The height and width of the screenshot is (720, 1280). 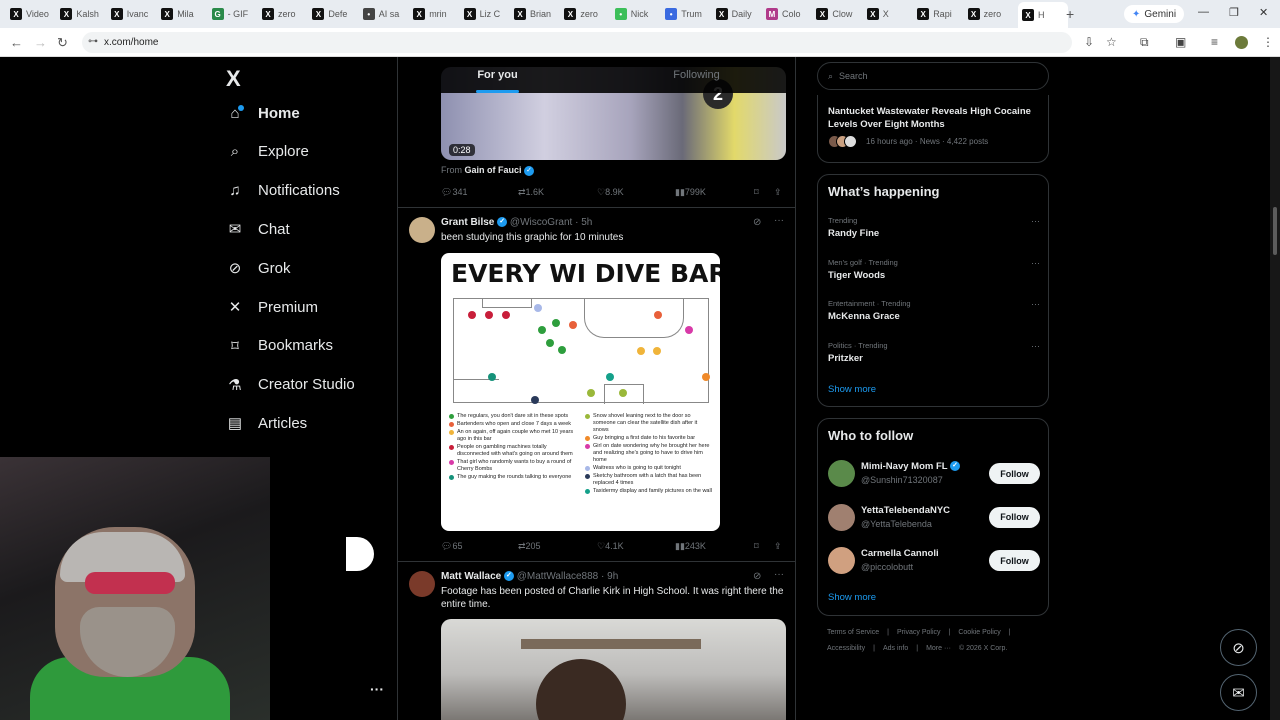 What do you see at coordinates (541, 222) in the screenshot?
I see `author-handle: @WiscoGrant` at bounding box center [541, 222].